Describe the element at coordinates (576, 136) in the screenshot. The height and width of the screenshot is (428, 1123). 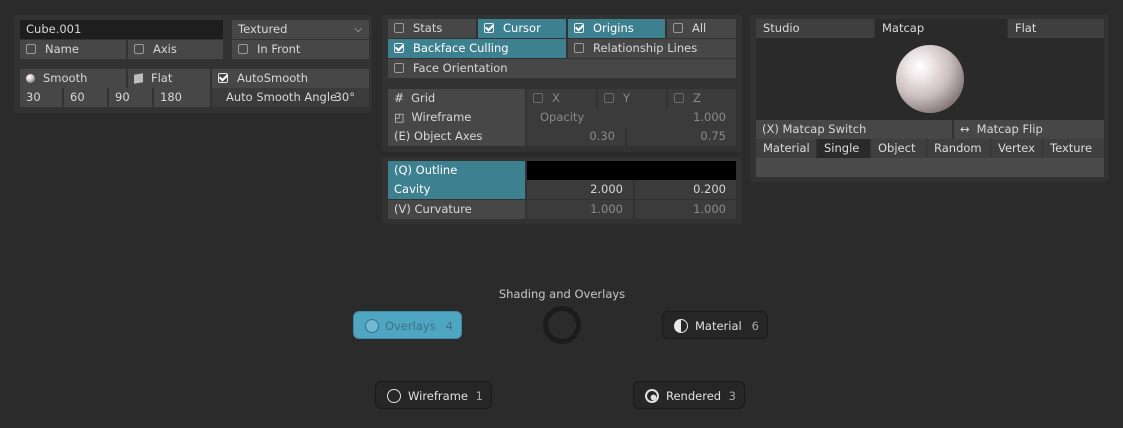
I see `axes-value-1: 0.30` at that location.